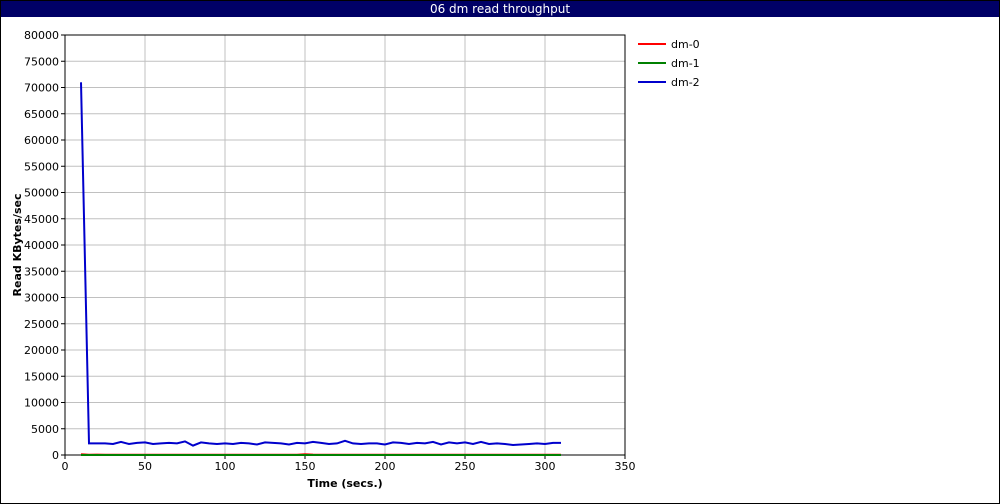  What do you see at coordinates (41, 271) in the screenshot?
I see `y-tick-label: 35000` at bounding box center [41, 271].